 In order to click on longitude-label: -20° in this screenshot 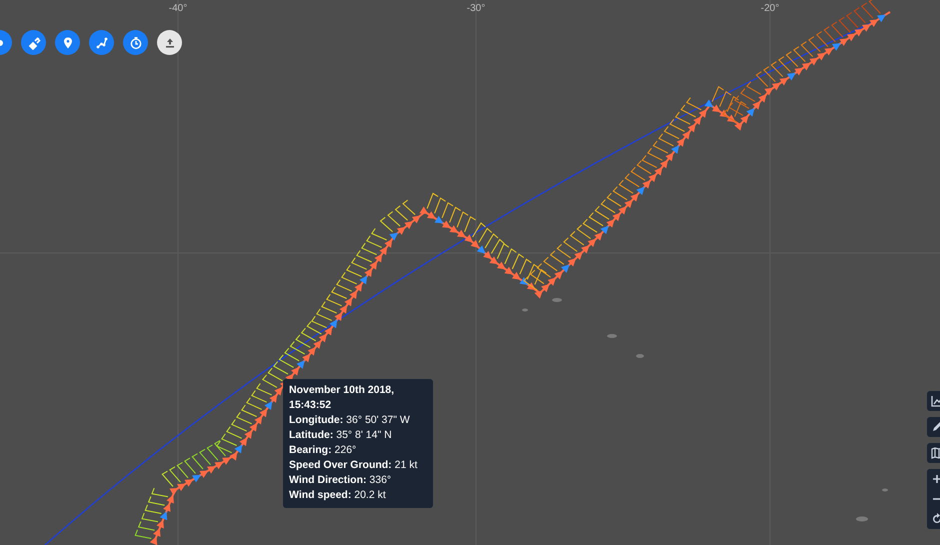, I will do `click(770, 8)`.